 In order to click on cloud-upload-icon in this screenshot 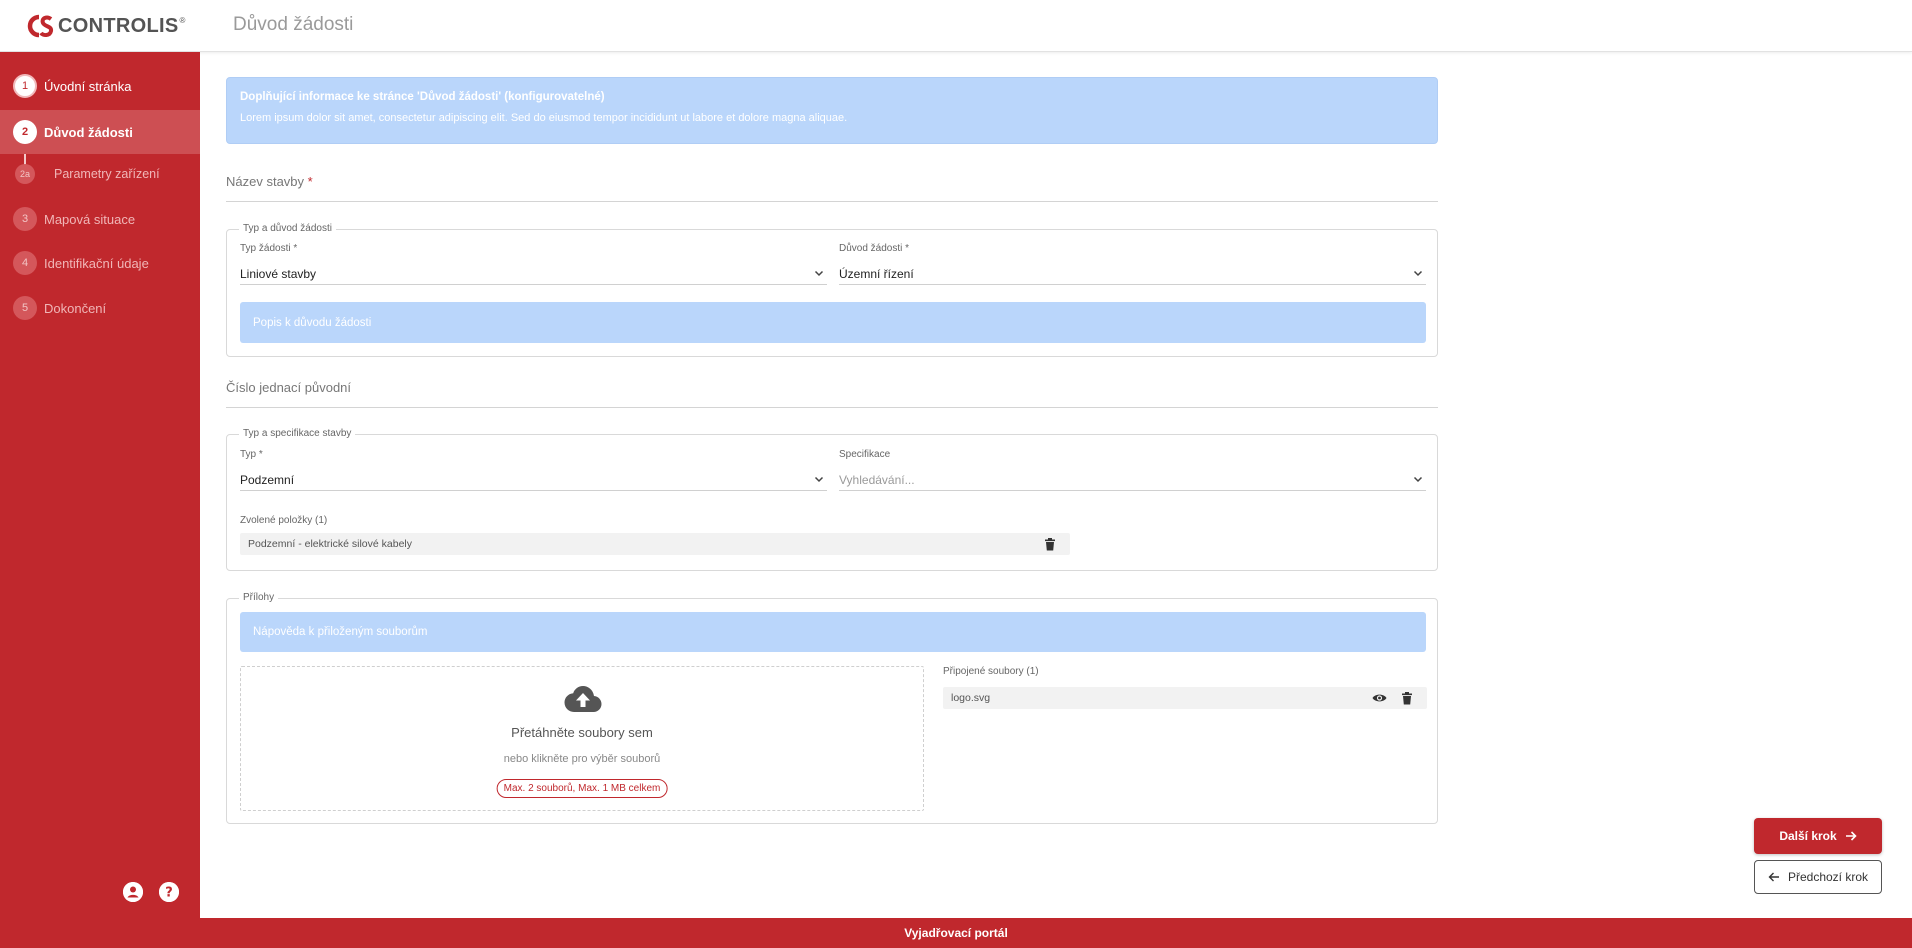, I will do `click(583, 699)`.